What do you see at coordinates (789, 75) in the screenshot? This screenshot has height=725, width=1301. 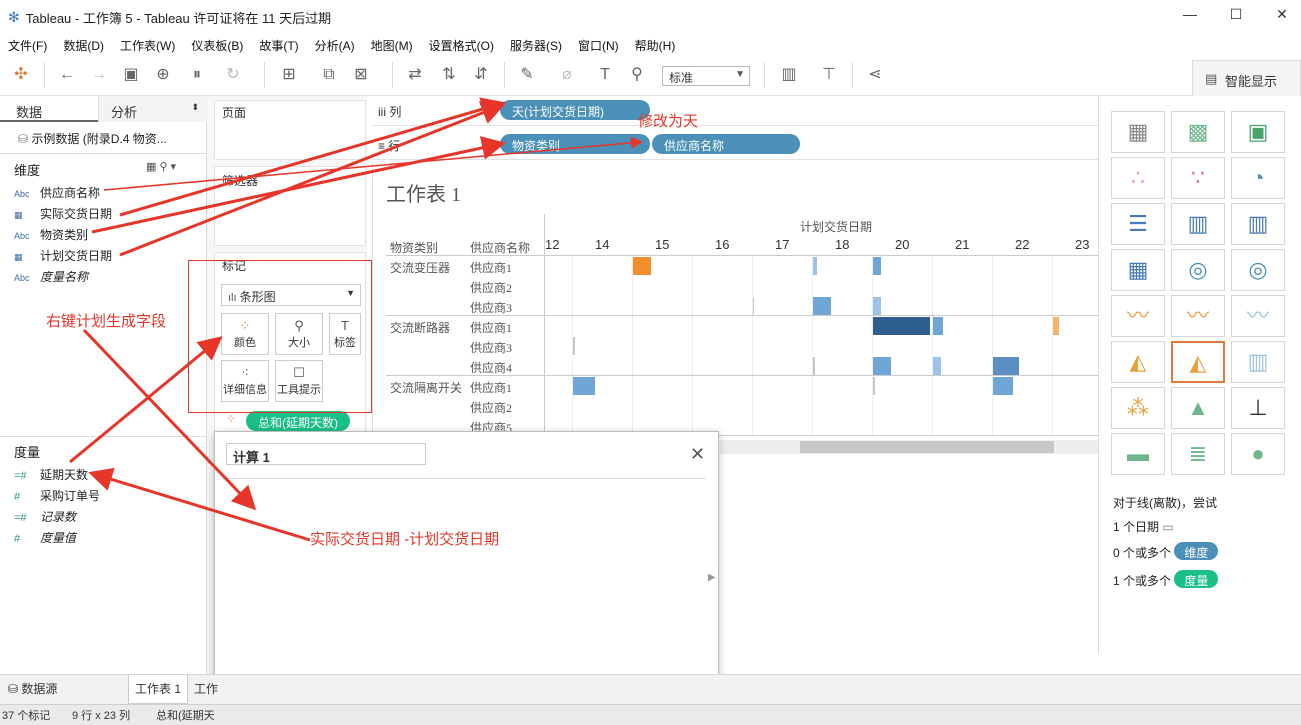 I see `show-cards-icon: ▥` at bounding box center [789, 75].